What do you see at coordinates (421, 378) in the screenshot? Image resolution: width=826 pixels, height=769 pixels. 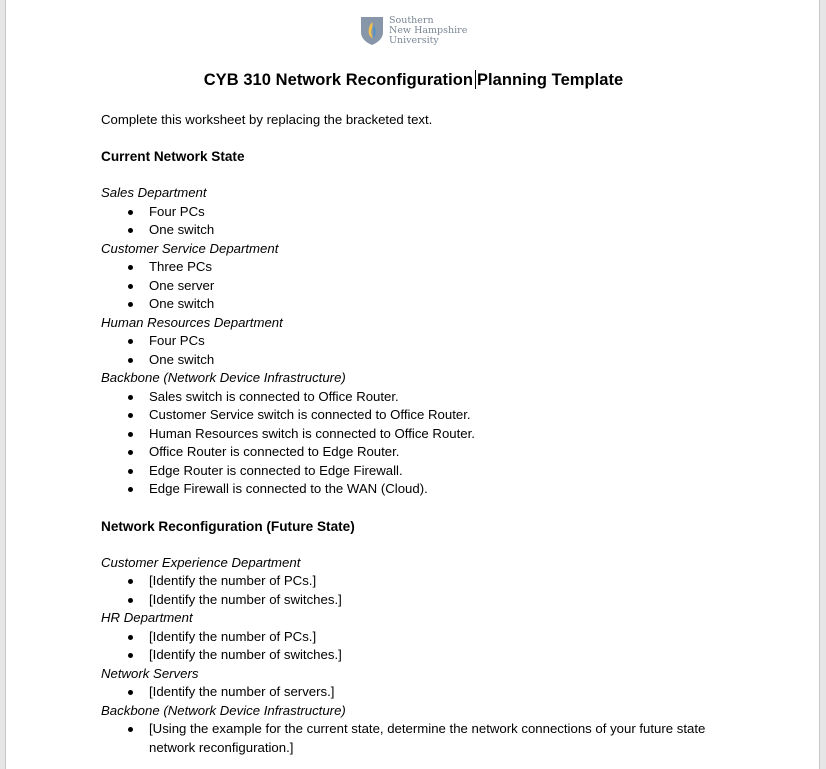 I see `subheading-backbone: Backbone (Network Device Infrastructure)` at bounding box center [421, 378].